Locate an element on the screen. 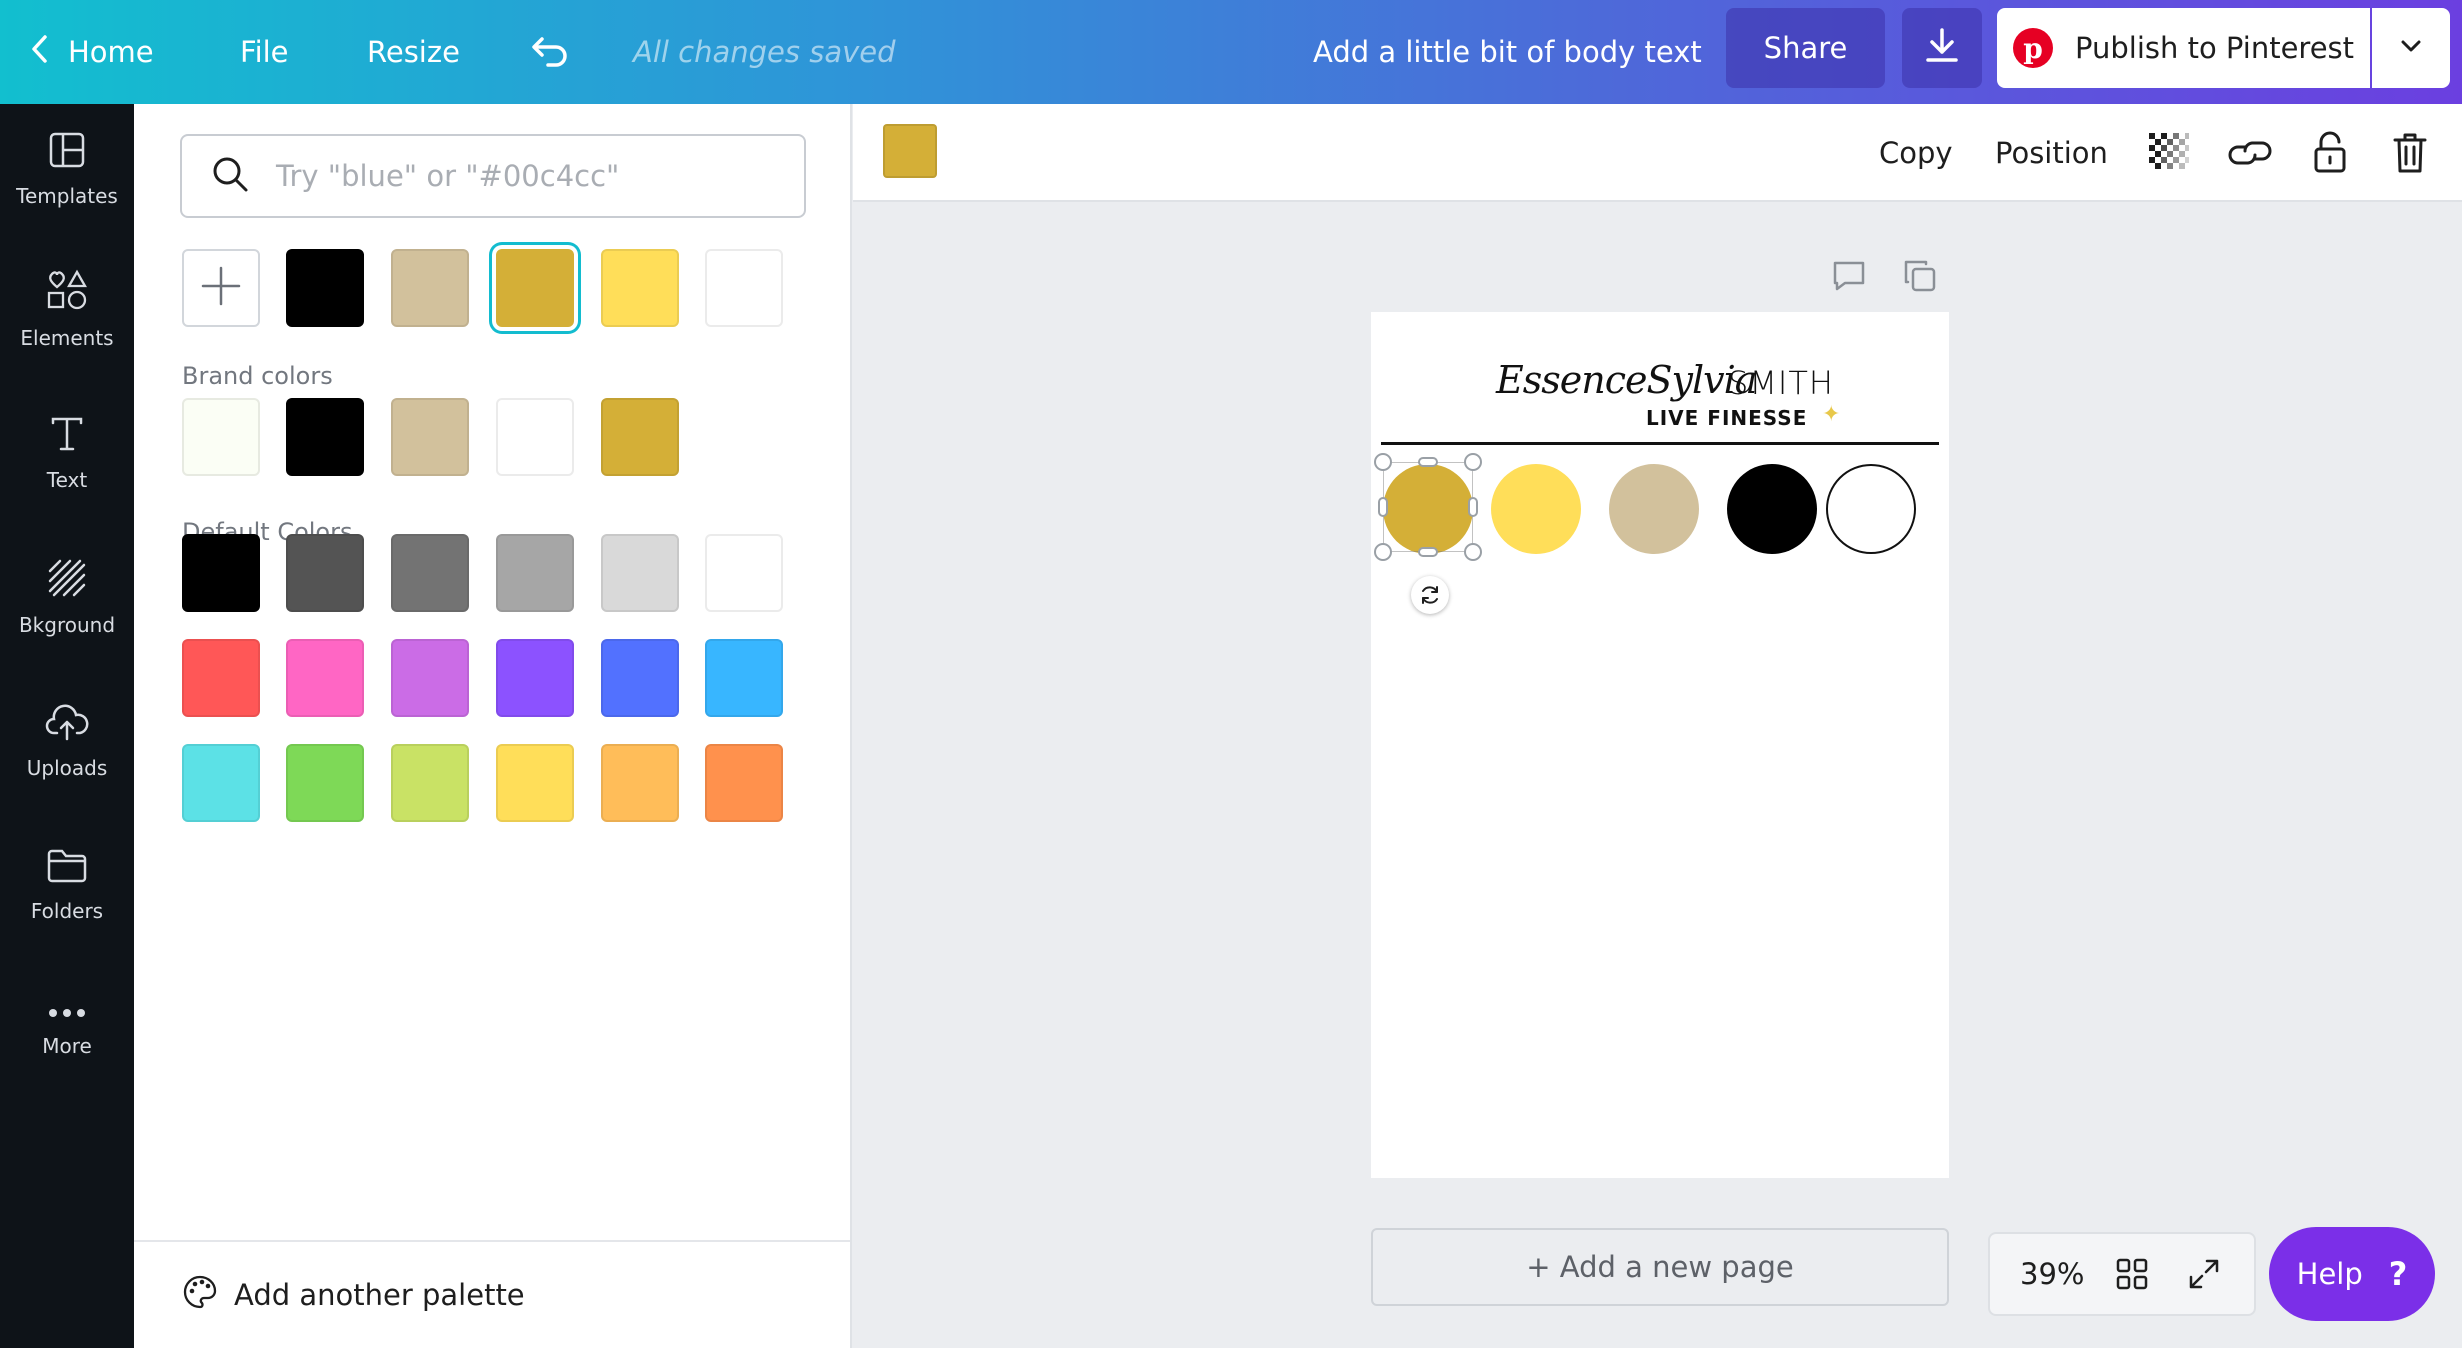 This screenshot has height=1348, width=2462. fullscreen-icon is located at coordinates (2204, 1274).